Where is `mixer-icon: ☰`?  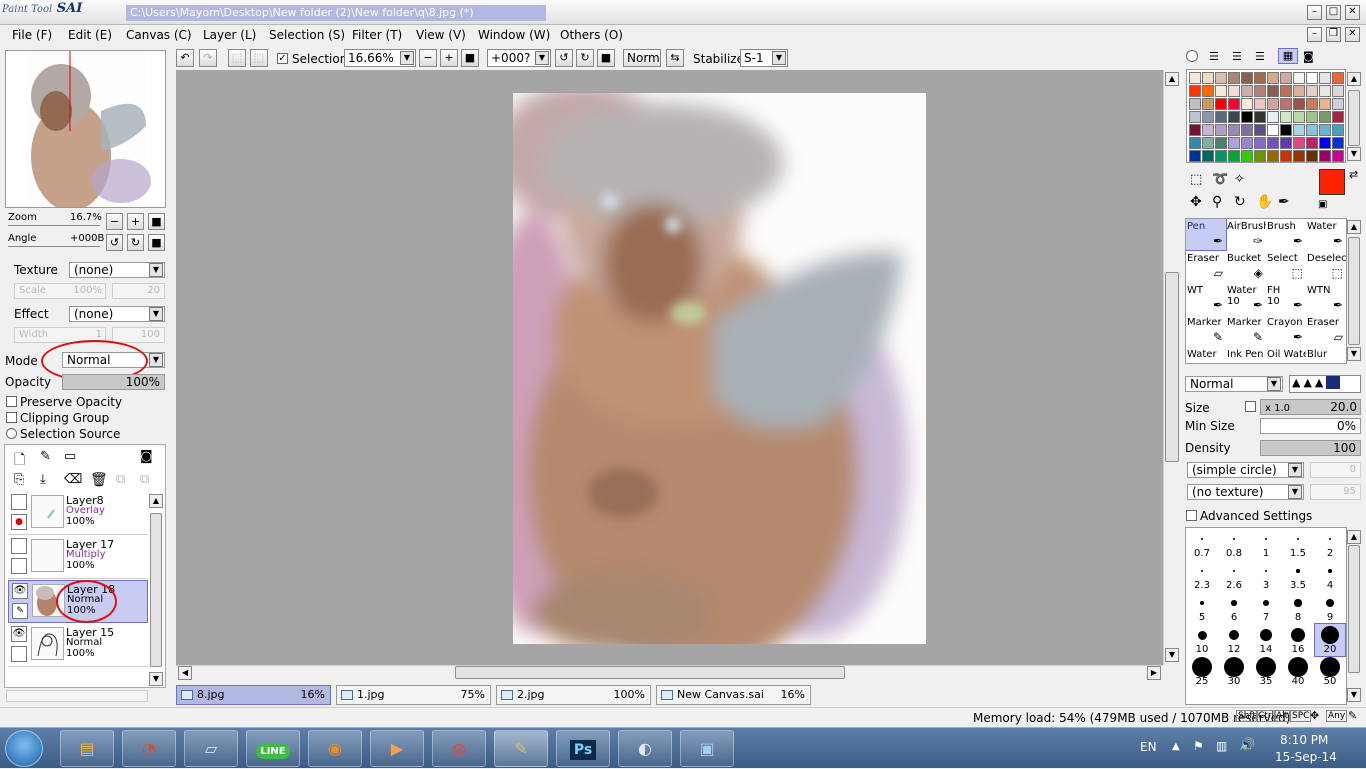
mixer-icon: ☰ is located at coordinates (1260, 56).